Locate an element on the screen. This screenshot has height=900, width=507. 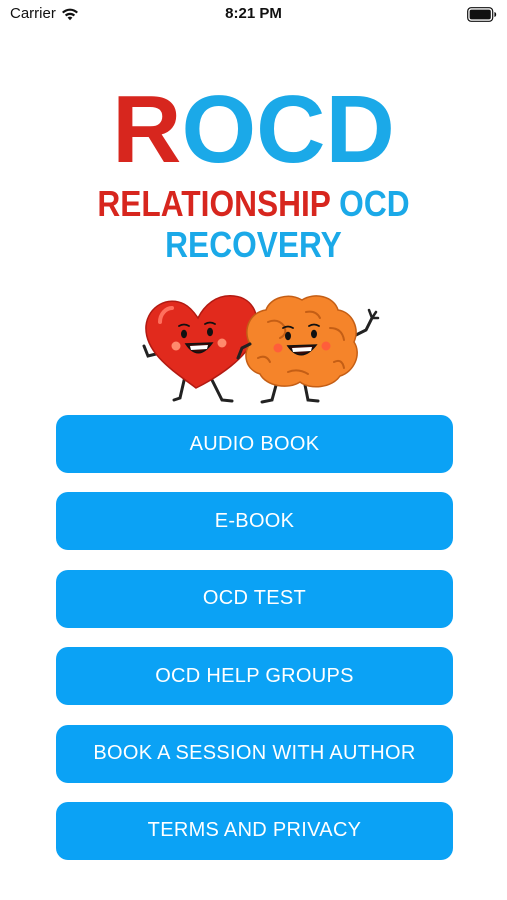
heart-character-icon is located at coordinates (200, 349).